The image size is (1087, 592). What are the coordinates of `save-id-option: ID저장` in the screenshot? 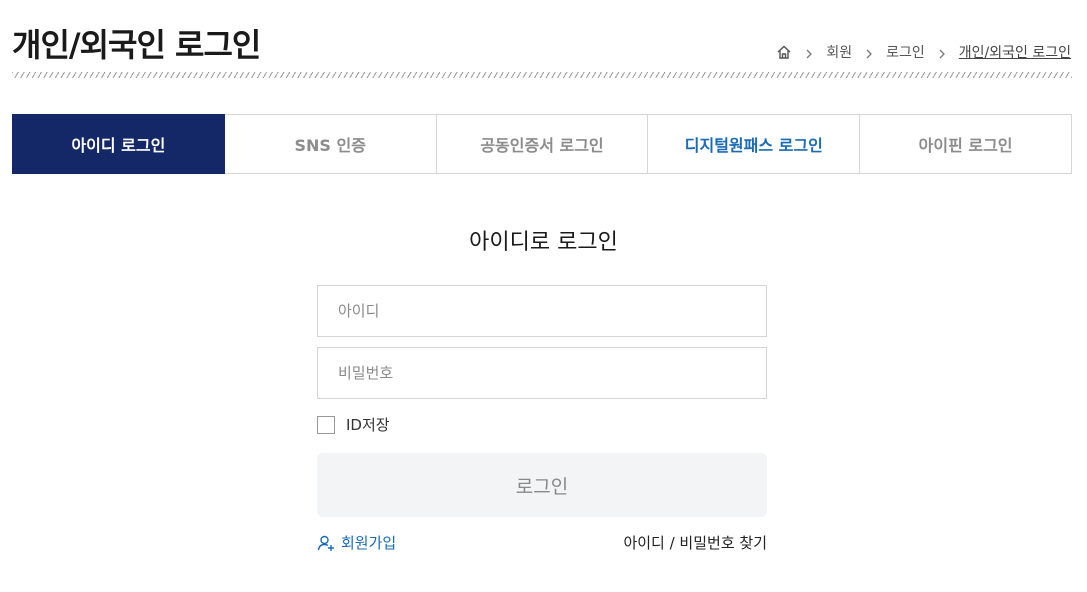 It's located at (353, 424).